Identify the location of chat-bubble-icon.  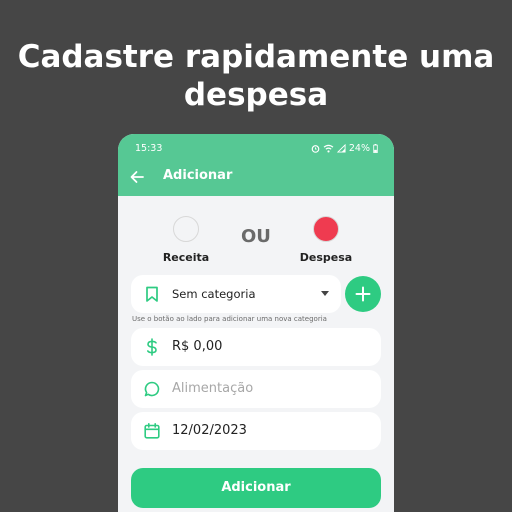
(152, 389).